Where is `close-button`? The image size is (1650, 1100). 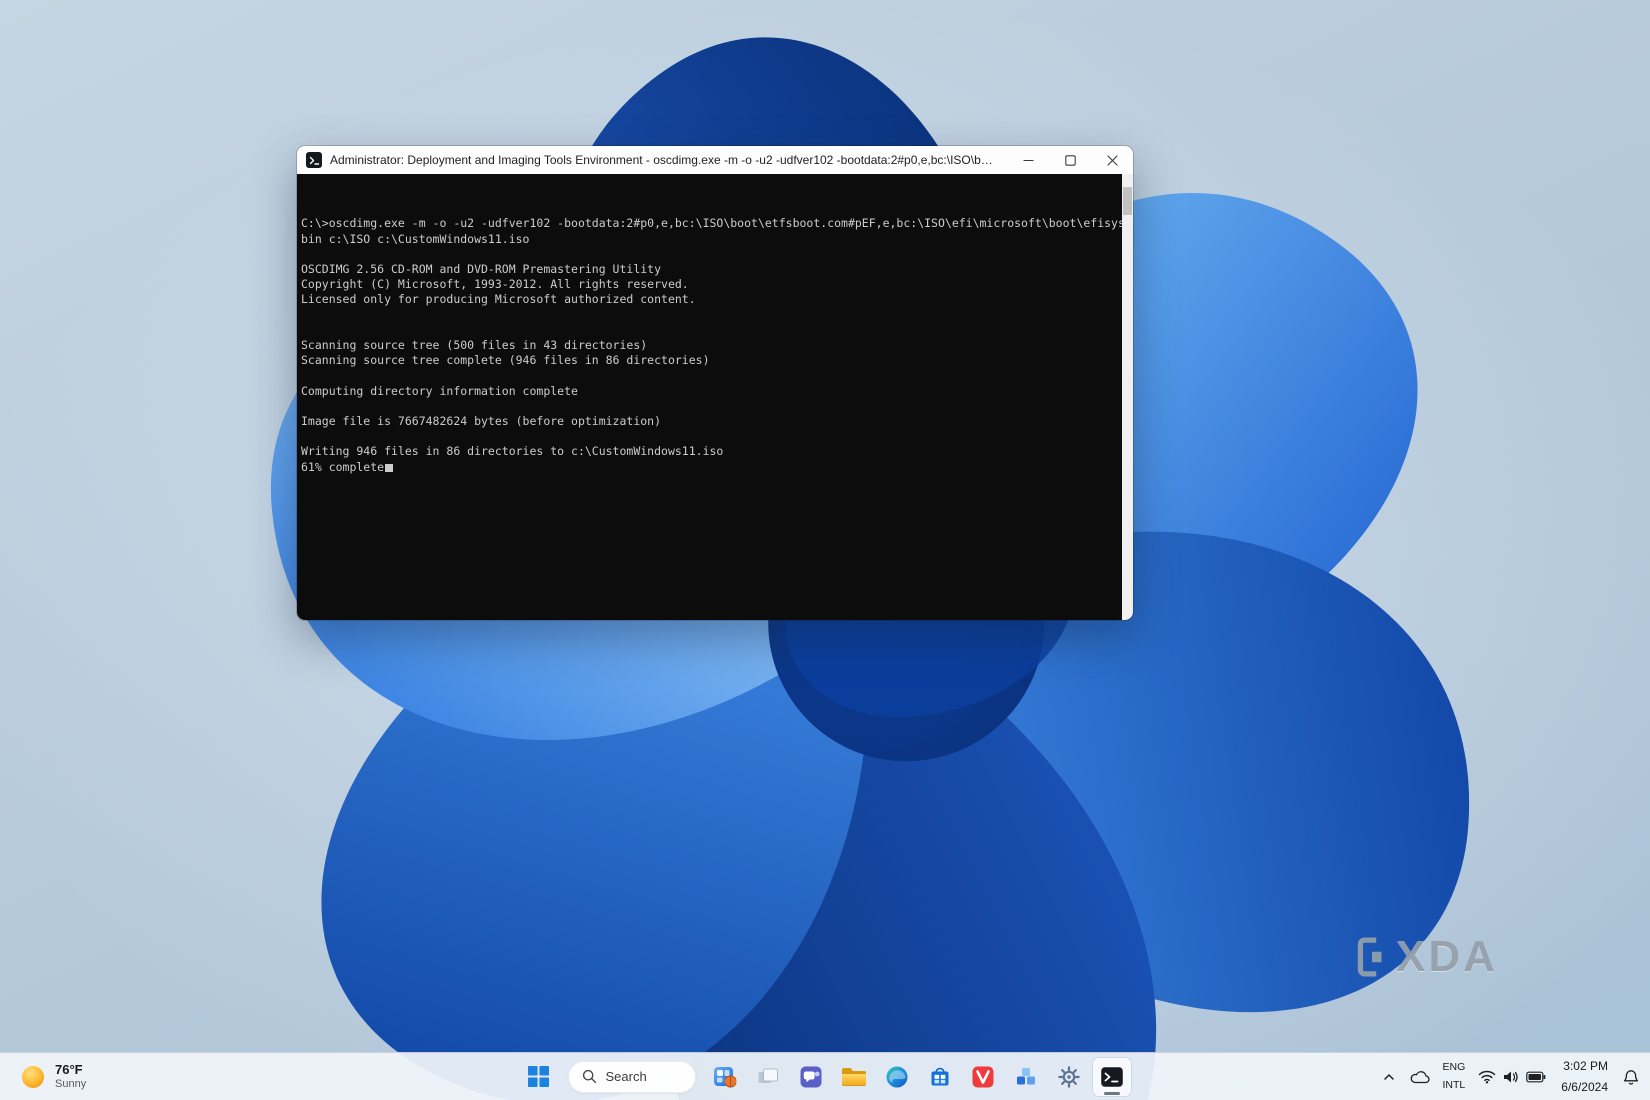 close-button is located at coordinates (1112, 160).